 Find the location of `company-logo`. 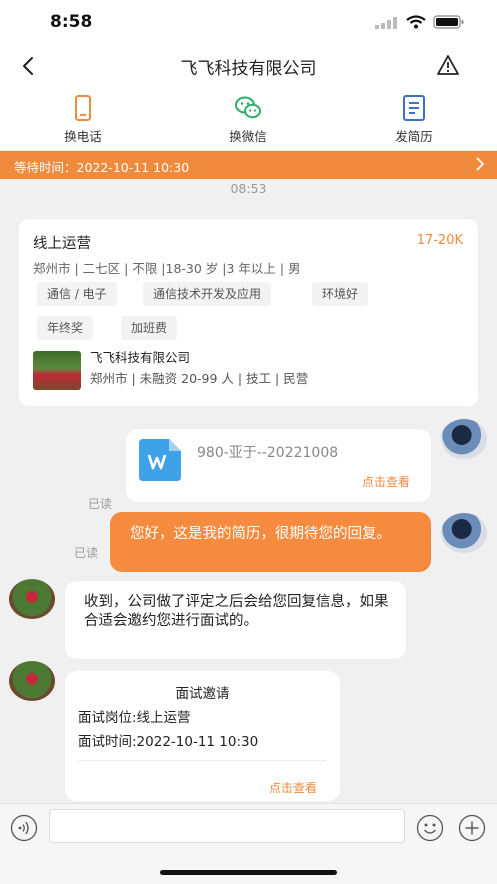

company-logo is located at coordinates (57, 370).